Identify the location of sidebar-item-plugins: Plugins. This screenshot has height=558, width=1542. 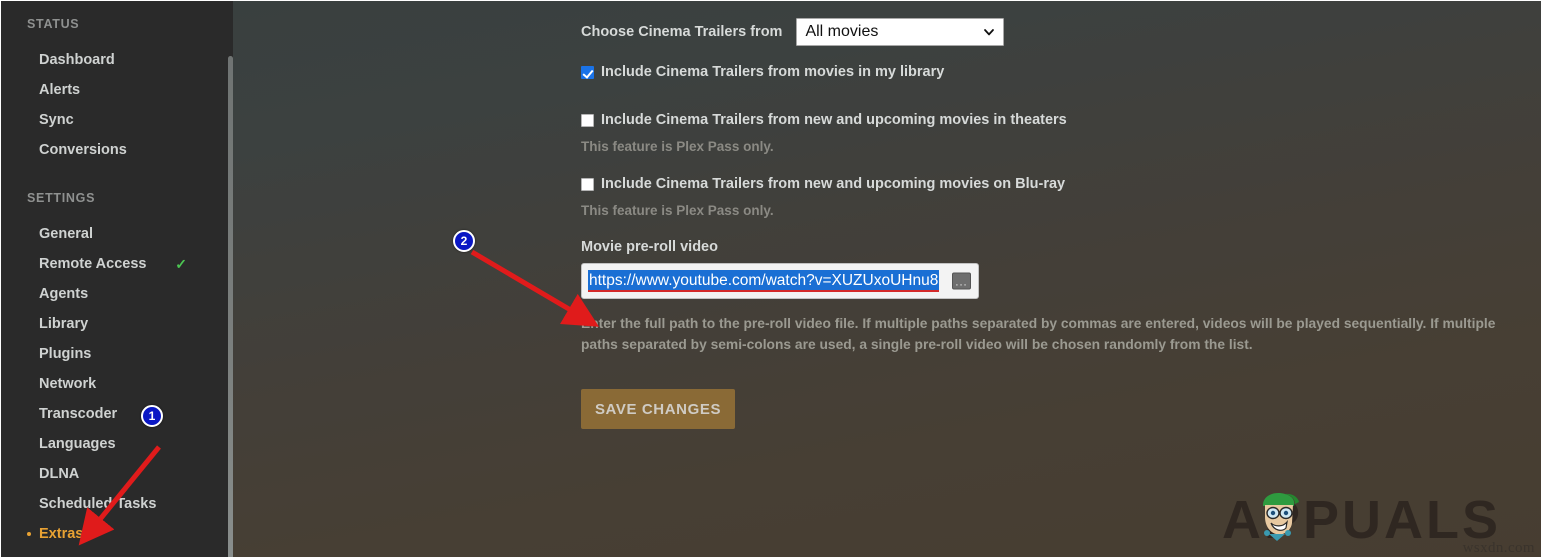
(117, 354).